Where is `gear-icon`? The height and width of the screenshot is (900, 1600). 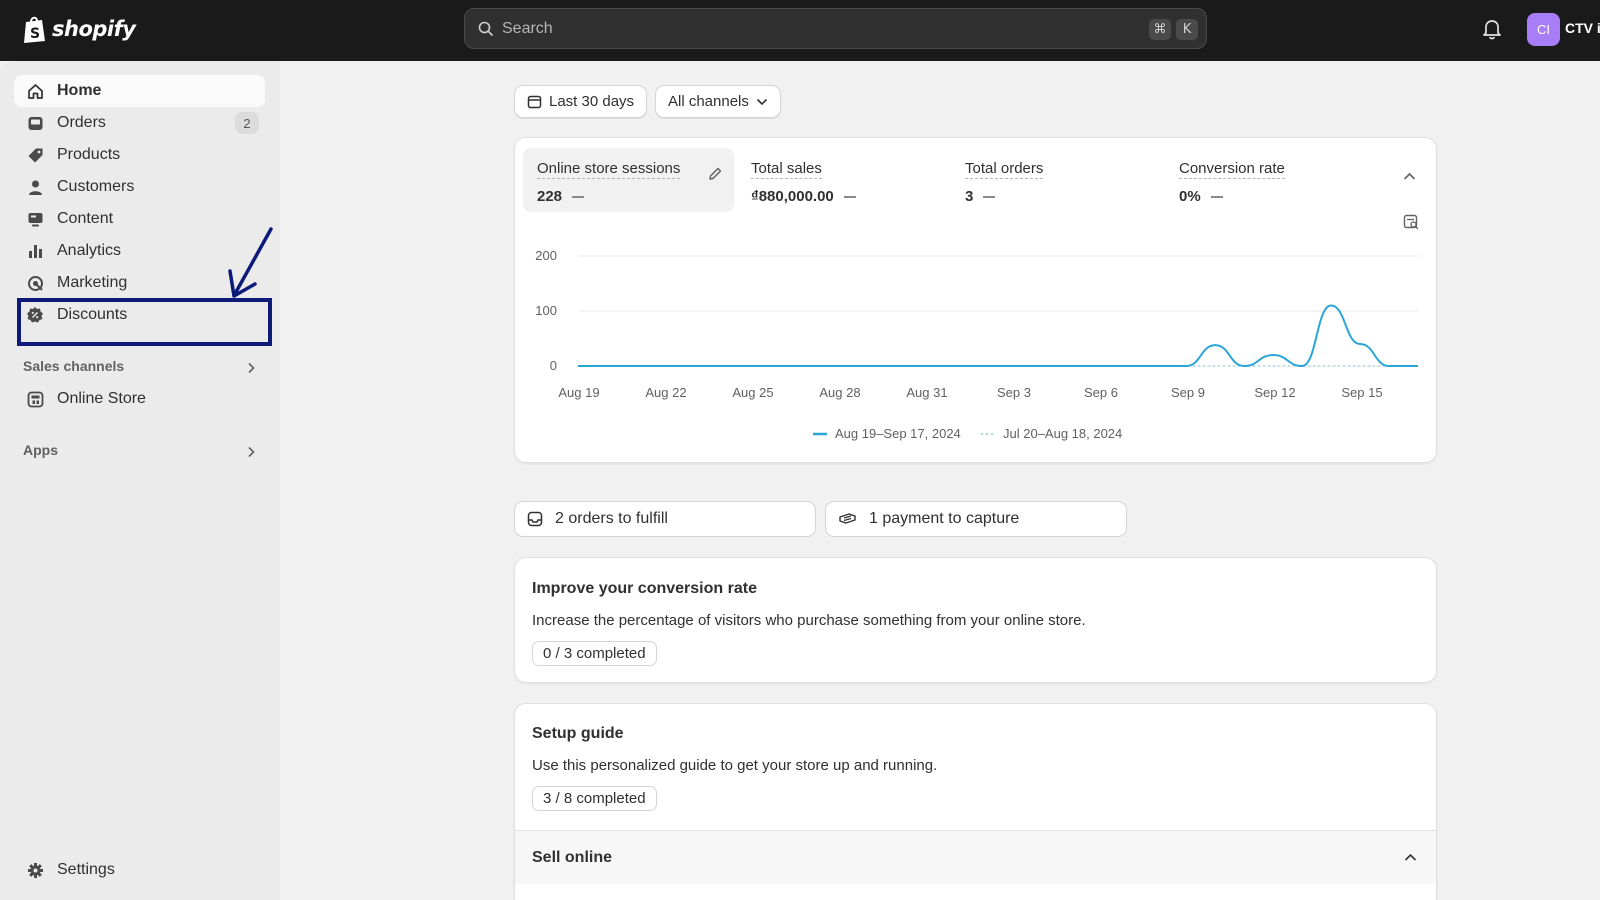 gear-icon is located at coordinates (35, 870).